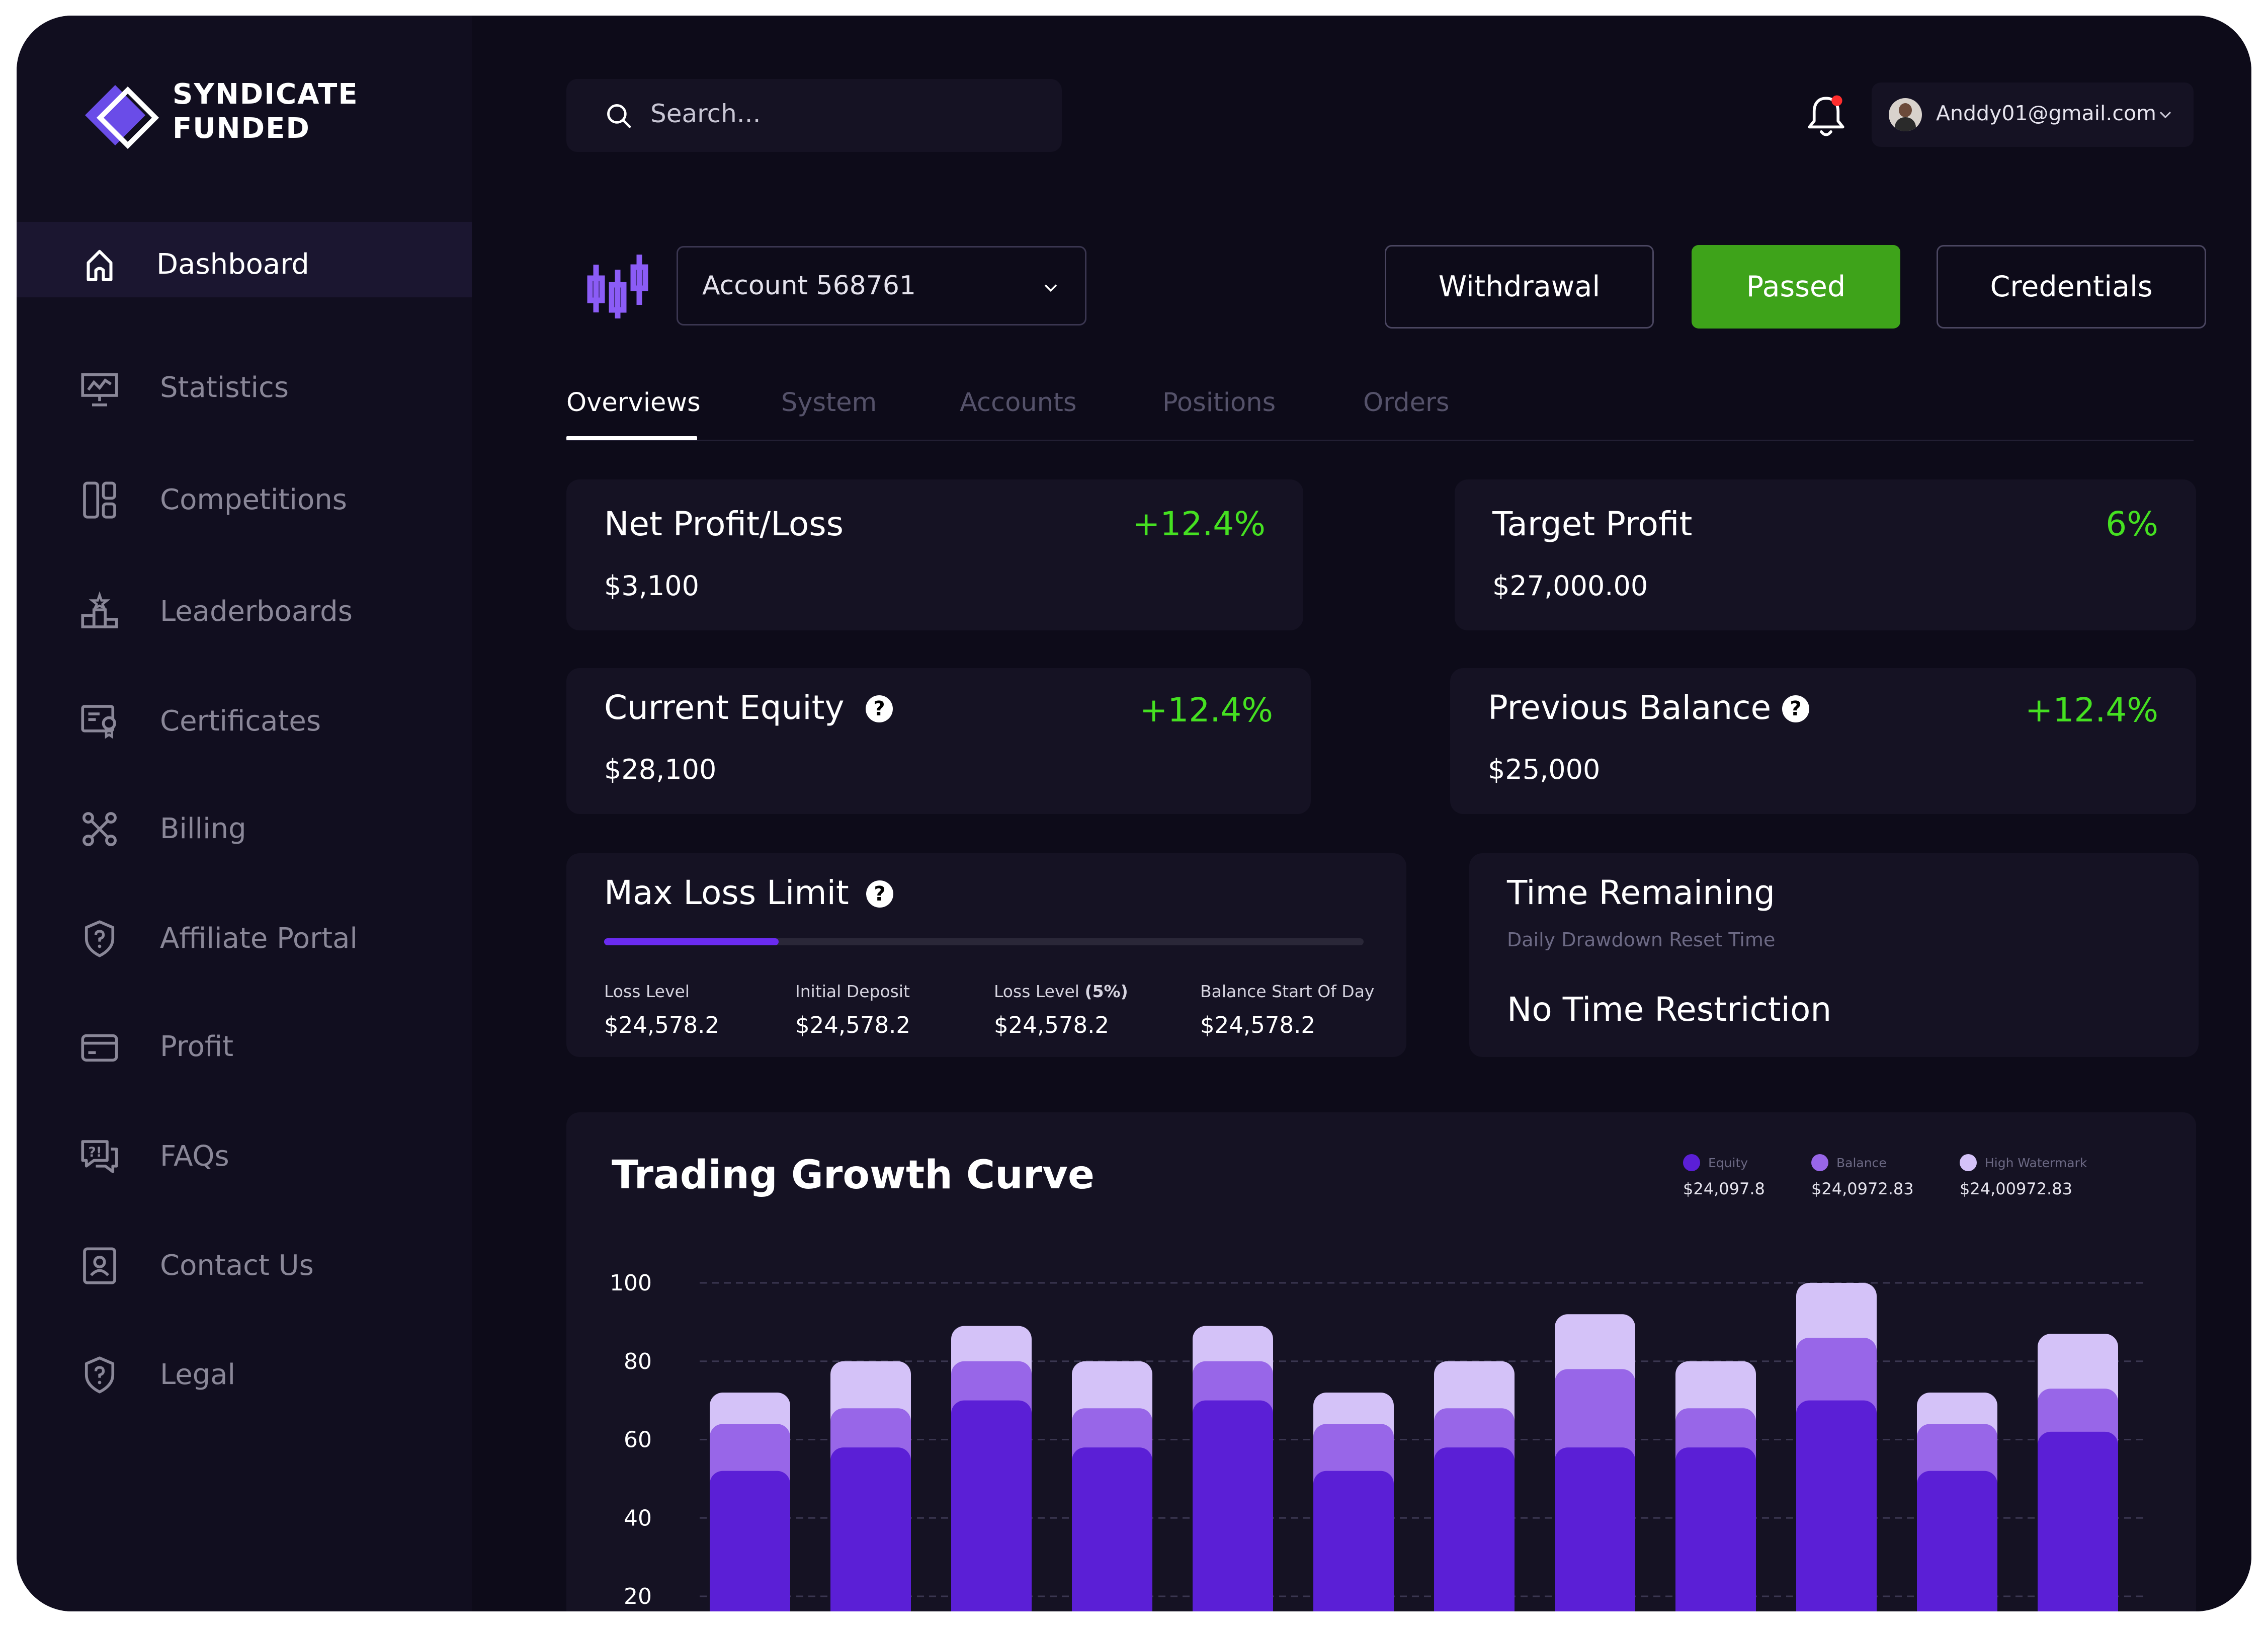 The image size is (2268, 1627). I want to click on brand-line1: SYNDICATE, so click(266, 95).